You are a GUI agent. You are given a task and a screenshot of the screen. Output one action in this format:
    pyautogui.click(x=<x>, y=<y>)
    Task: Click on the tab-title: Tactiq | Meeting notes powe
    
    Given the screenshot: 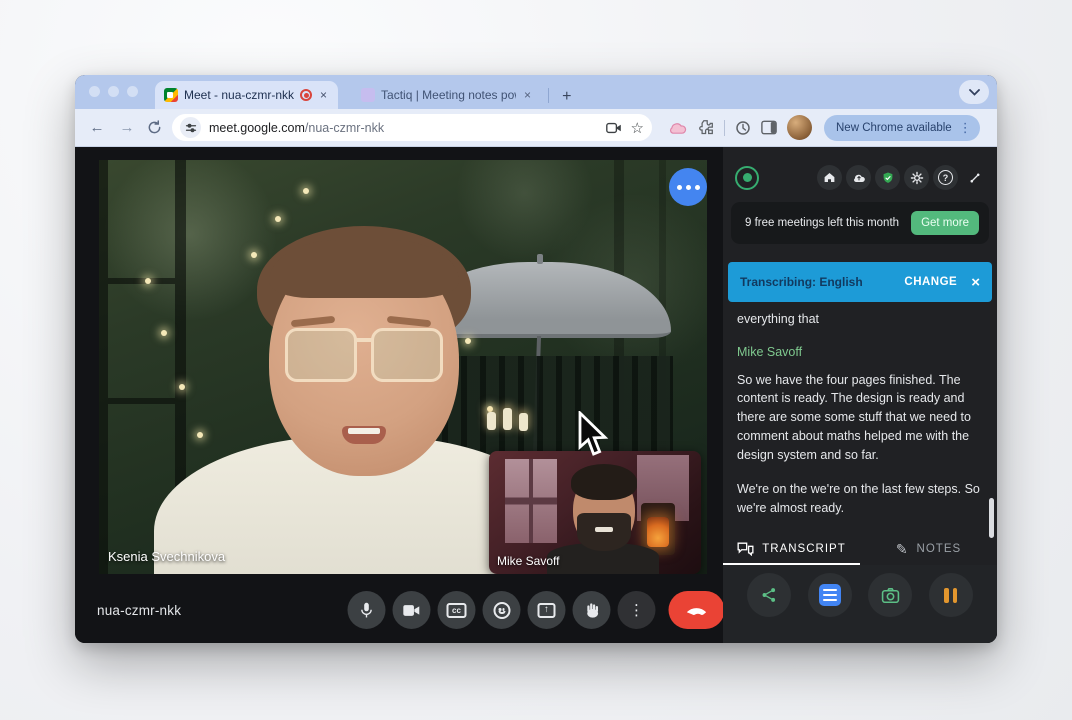 What is the action you would take?
    pyautogui.click(x=449, y=95)
    